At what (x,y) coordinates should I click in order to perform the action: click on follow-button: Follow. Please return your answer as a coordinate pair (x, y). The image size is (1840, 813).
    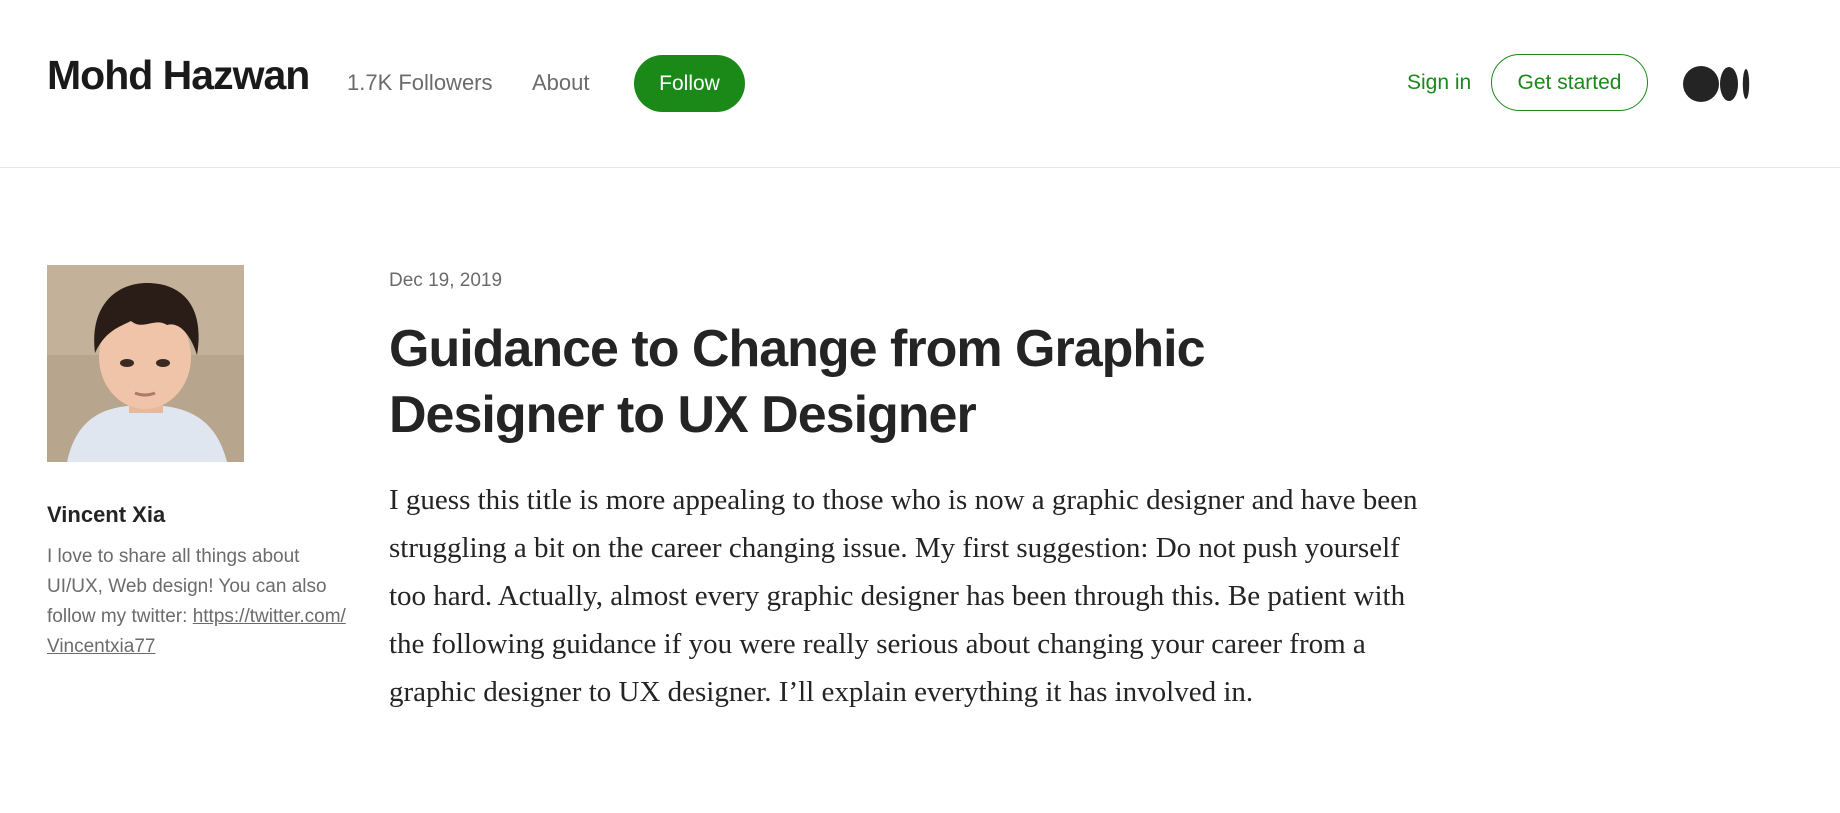
    Looking at the image, I should click on (689, 83).